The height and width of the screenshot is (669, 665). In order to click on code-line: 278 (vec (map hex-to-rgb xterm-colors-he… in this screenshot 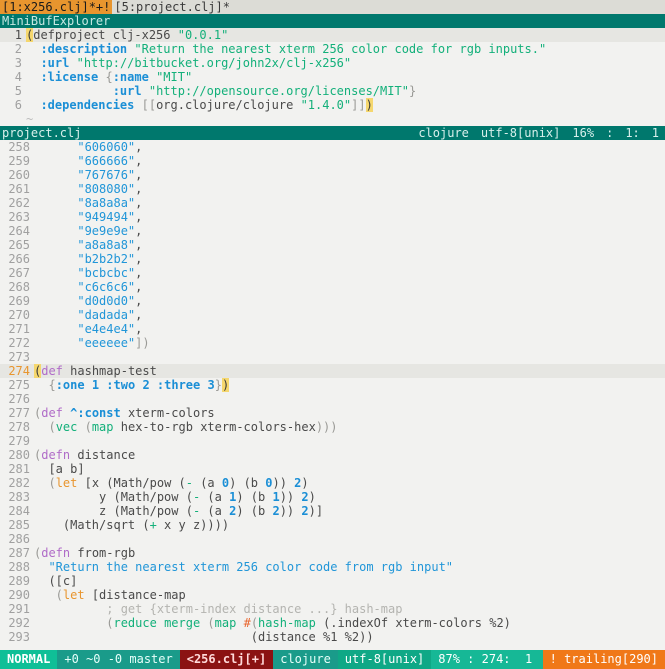, I will do `click(332, 427)`.